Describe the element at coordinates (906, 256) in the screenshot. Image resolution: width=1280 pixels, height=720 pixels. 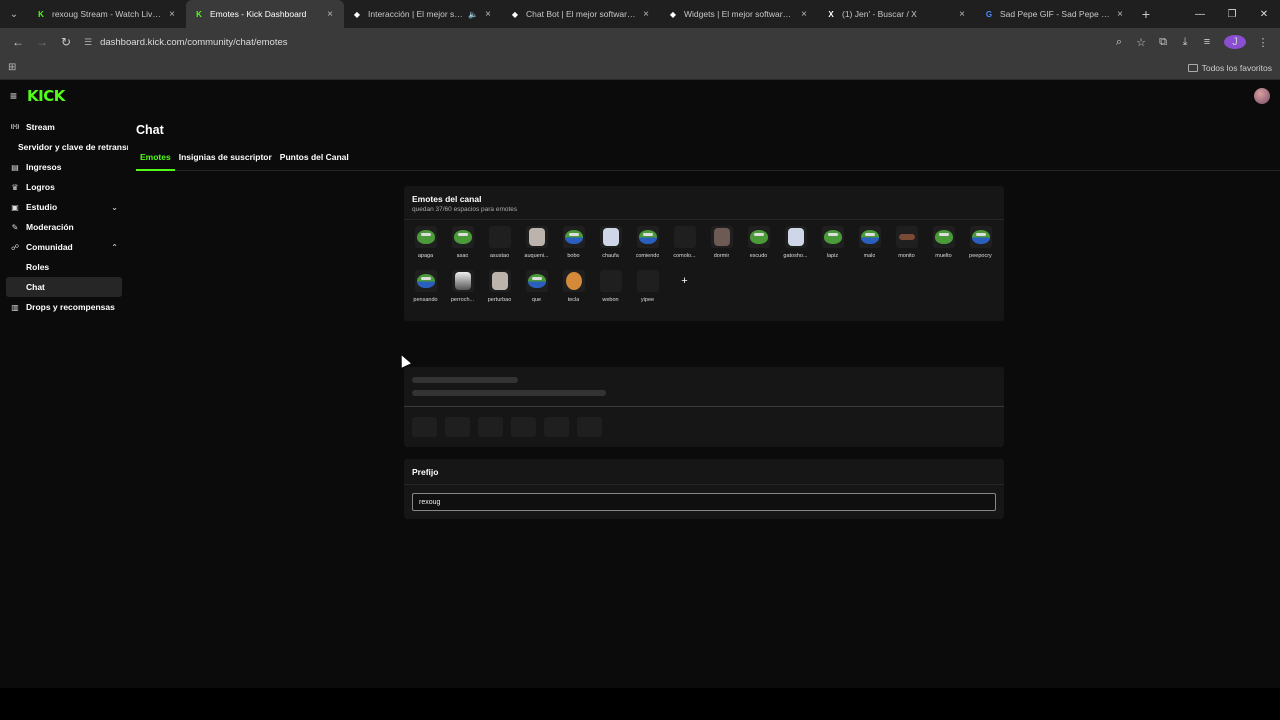
I see `emote-name: monito` at that location.